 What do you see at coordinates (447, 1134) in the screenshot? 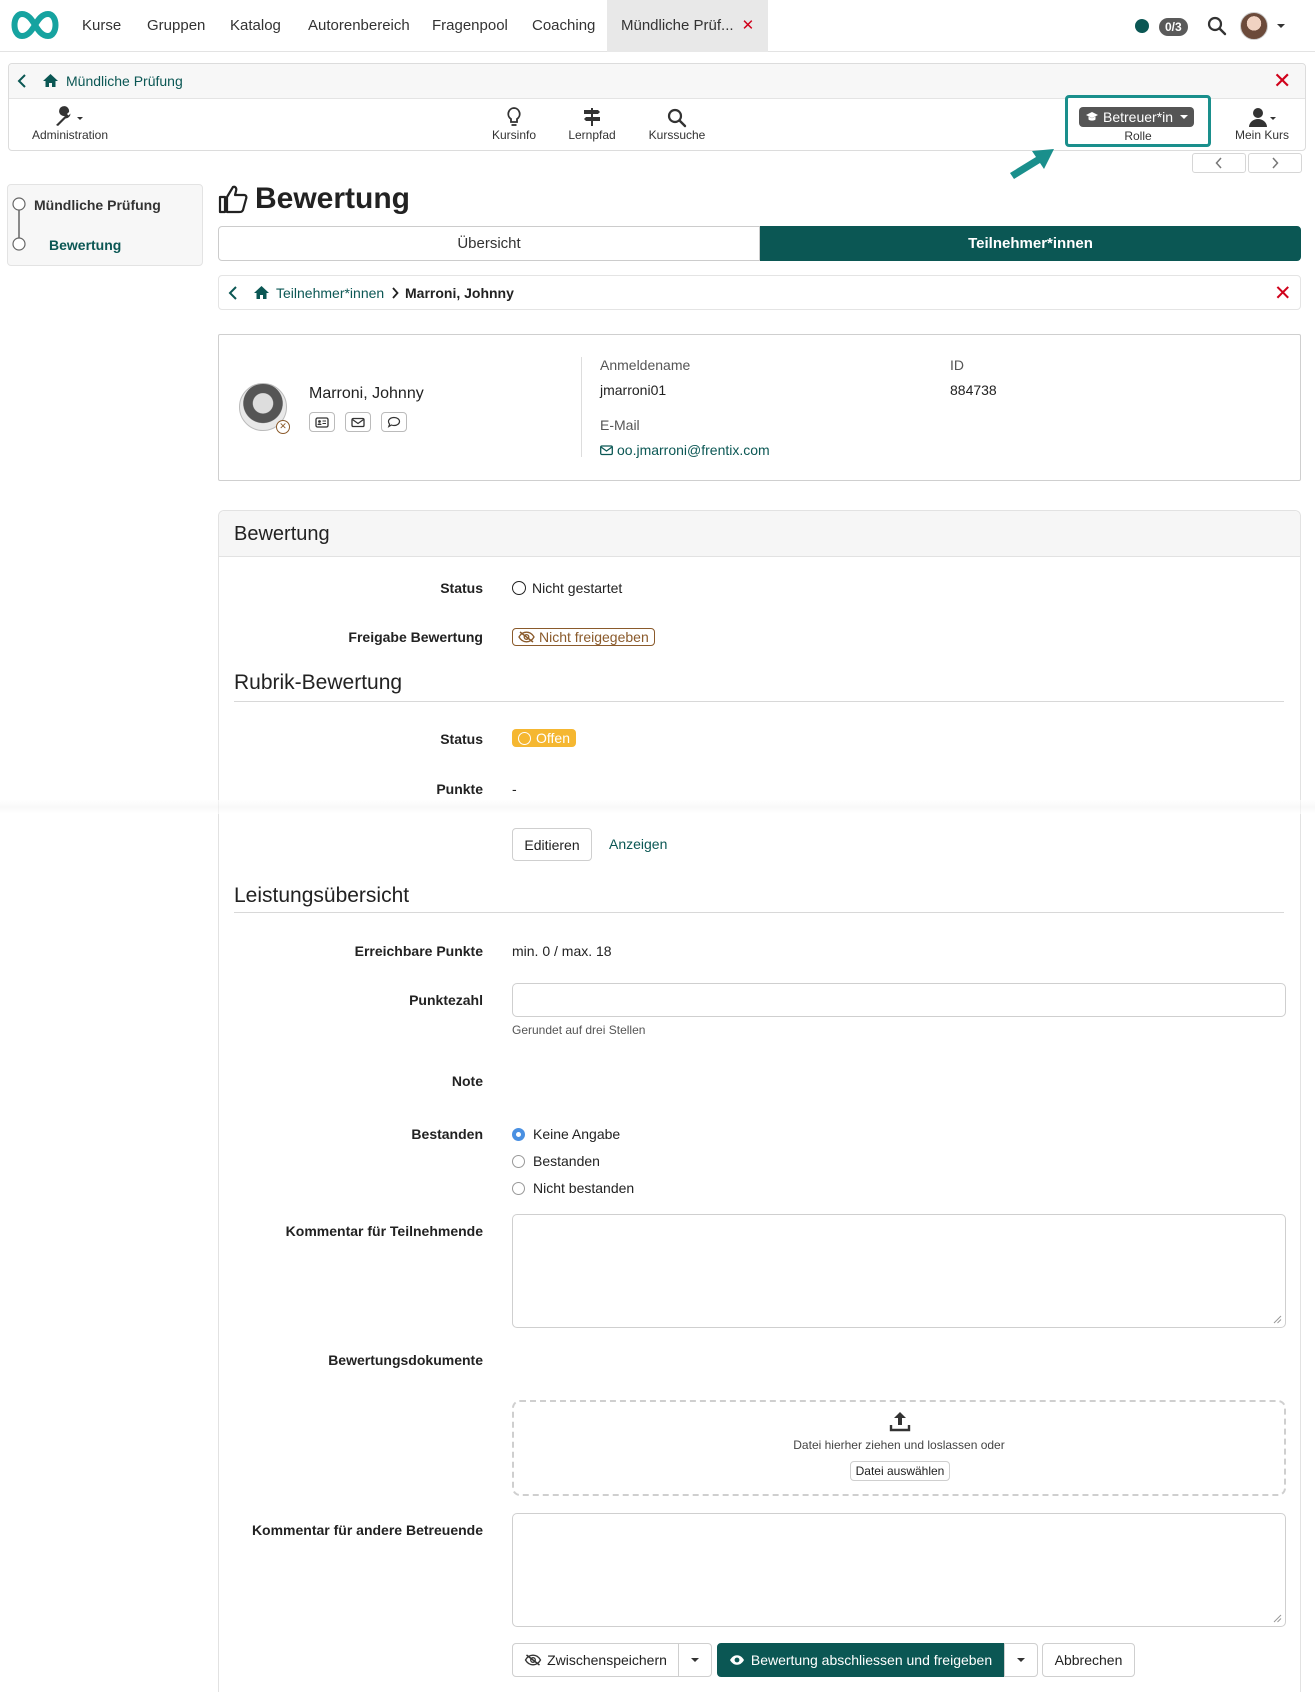
I see `passed-label: Bestanden` at bounding box center [447, 1134].